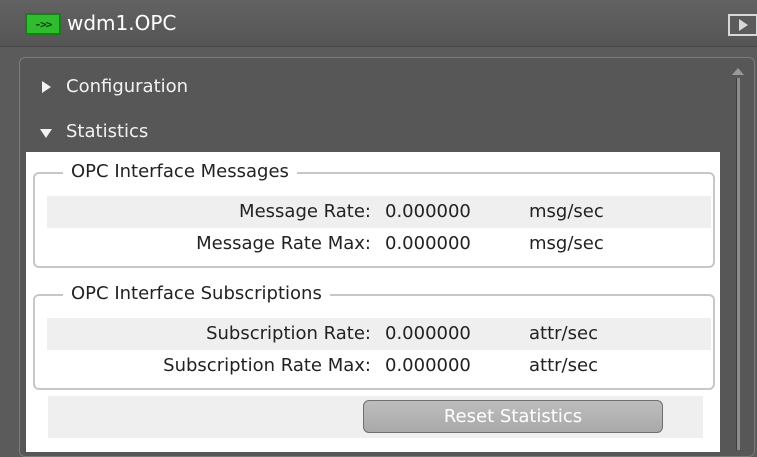 The width and height of the screenshot is (757, 457). What do you see at coordinates (365, 132) in the screenshot?
I see `section-statistics: Statistics` at bounding box center [365, 132].